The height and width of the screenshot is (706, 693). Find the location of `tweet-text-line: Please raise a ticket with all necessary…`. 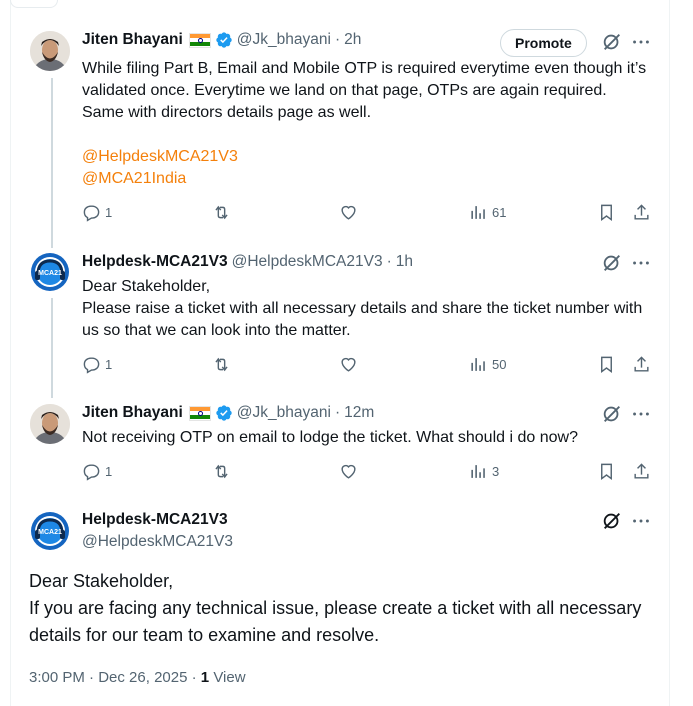

tweet-text-line: Please raise a ticket with all necessary… is located at coordinates (362, 319).